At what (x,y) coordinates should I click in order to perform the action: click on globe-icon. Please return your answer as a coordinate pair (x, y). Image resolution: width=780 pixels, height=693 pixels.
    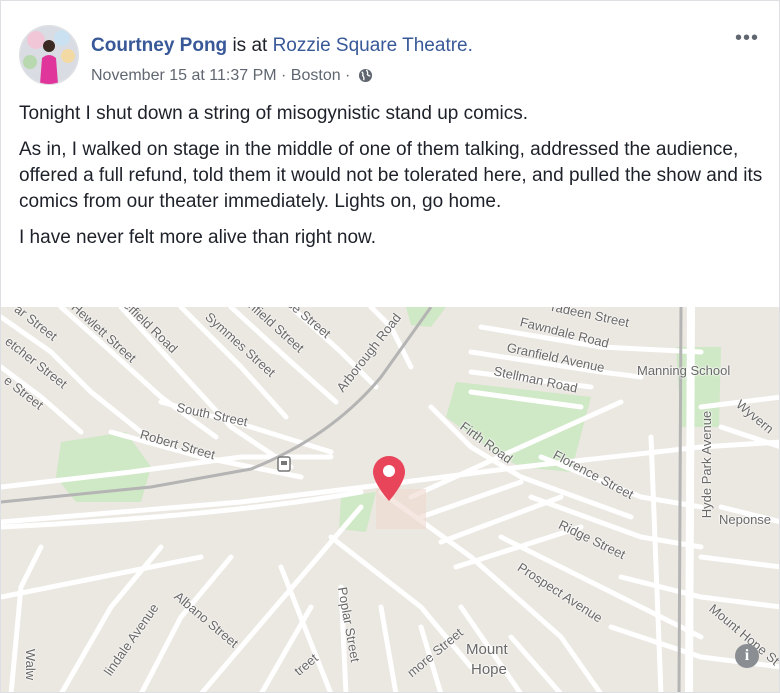
    Looking at the image, I should click on (365, 78).